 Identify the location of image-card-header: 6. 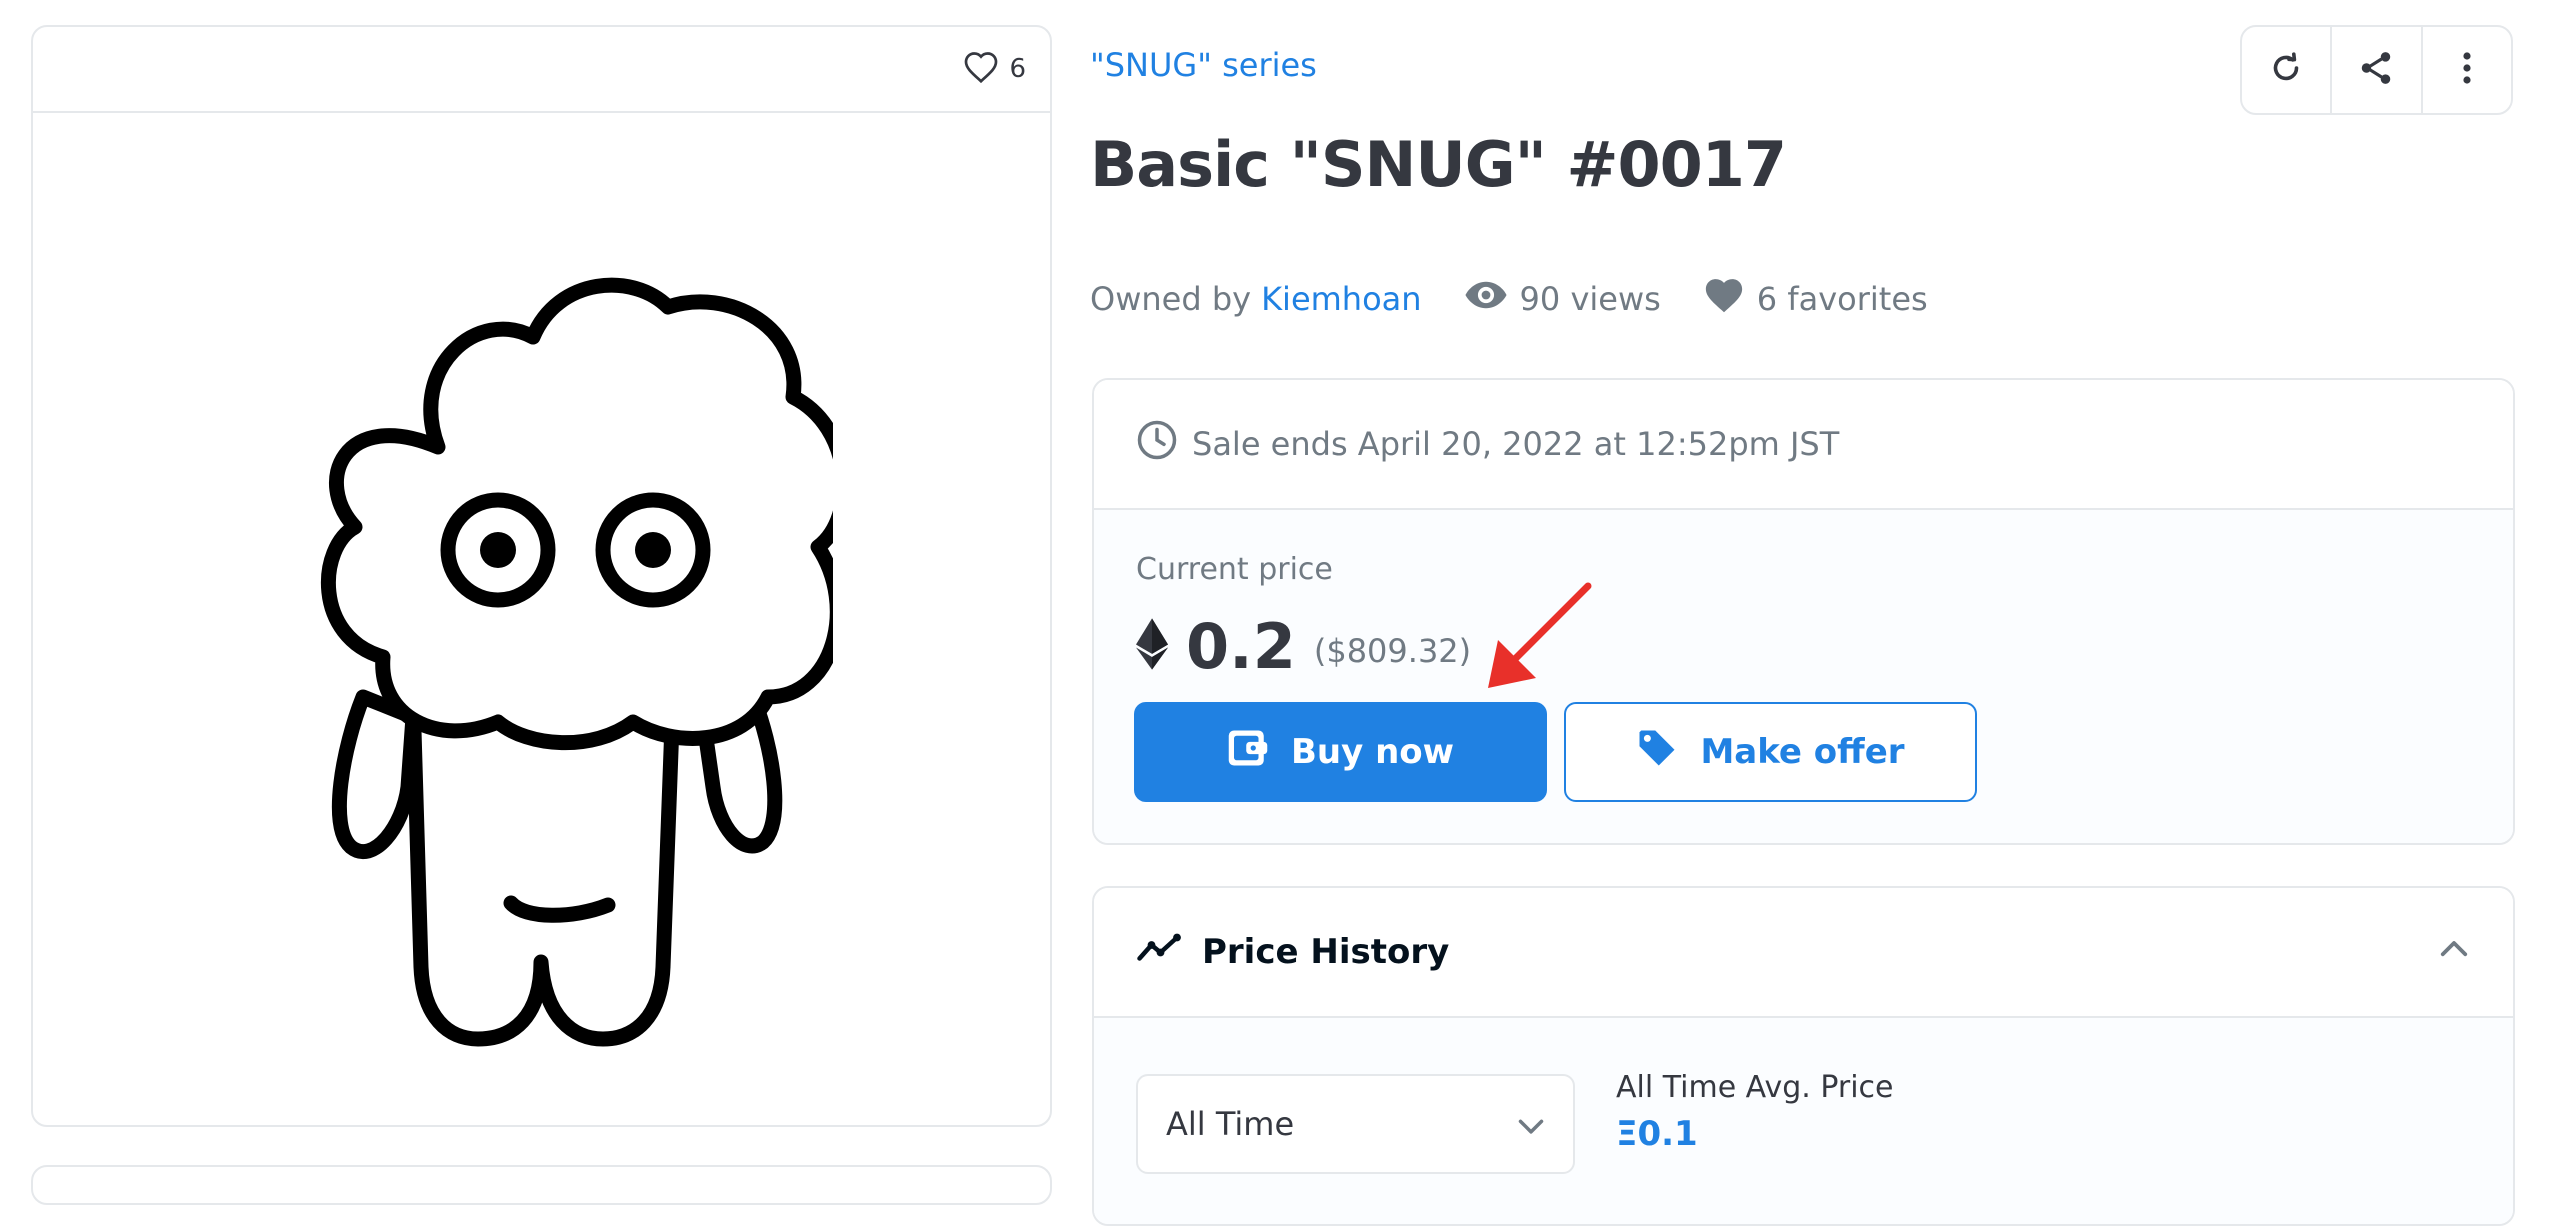
(541, 70).